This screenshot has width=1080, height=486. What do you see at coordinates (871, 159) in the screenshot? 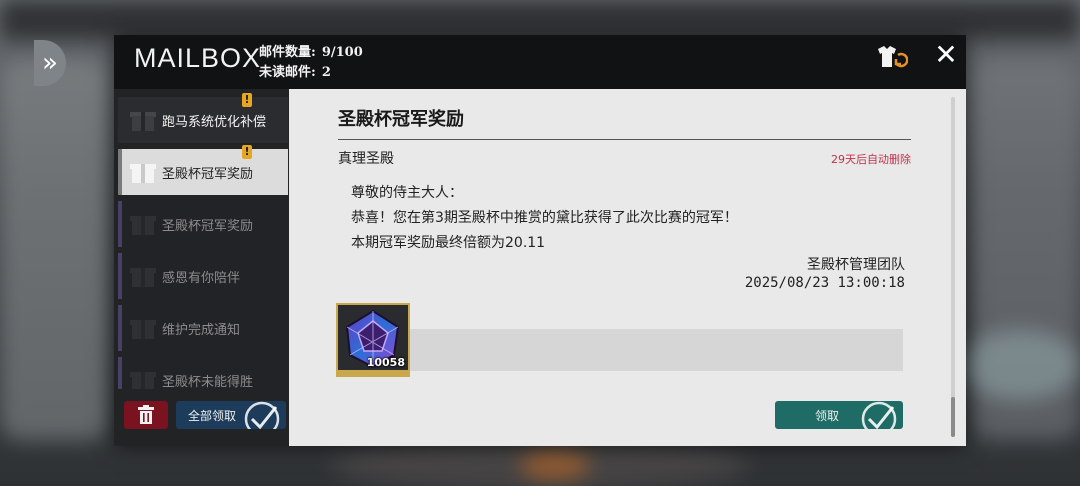
I see `expire-notice: 29天后自动删除` at bounding box center [871, 159].